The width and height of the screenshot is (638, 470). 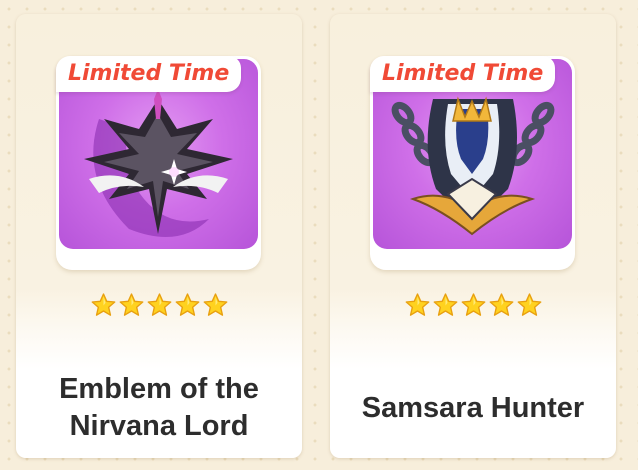 I want to click on item-title: Emblem of the Nirvana Lord, so click(x=159, y=407).